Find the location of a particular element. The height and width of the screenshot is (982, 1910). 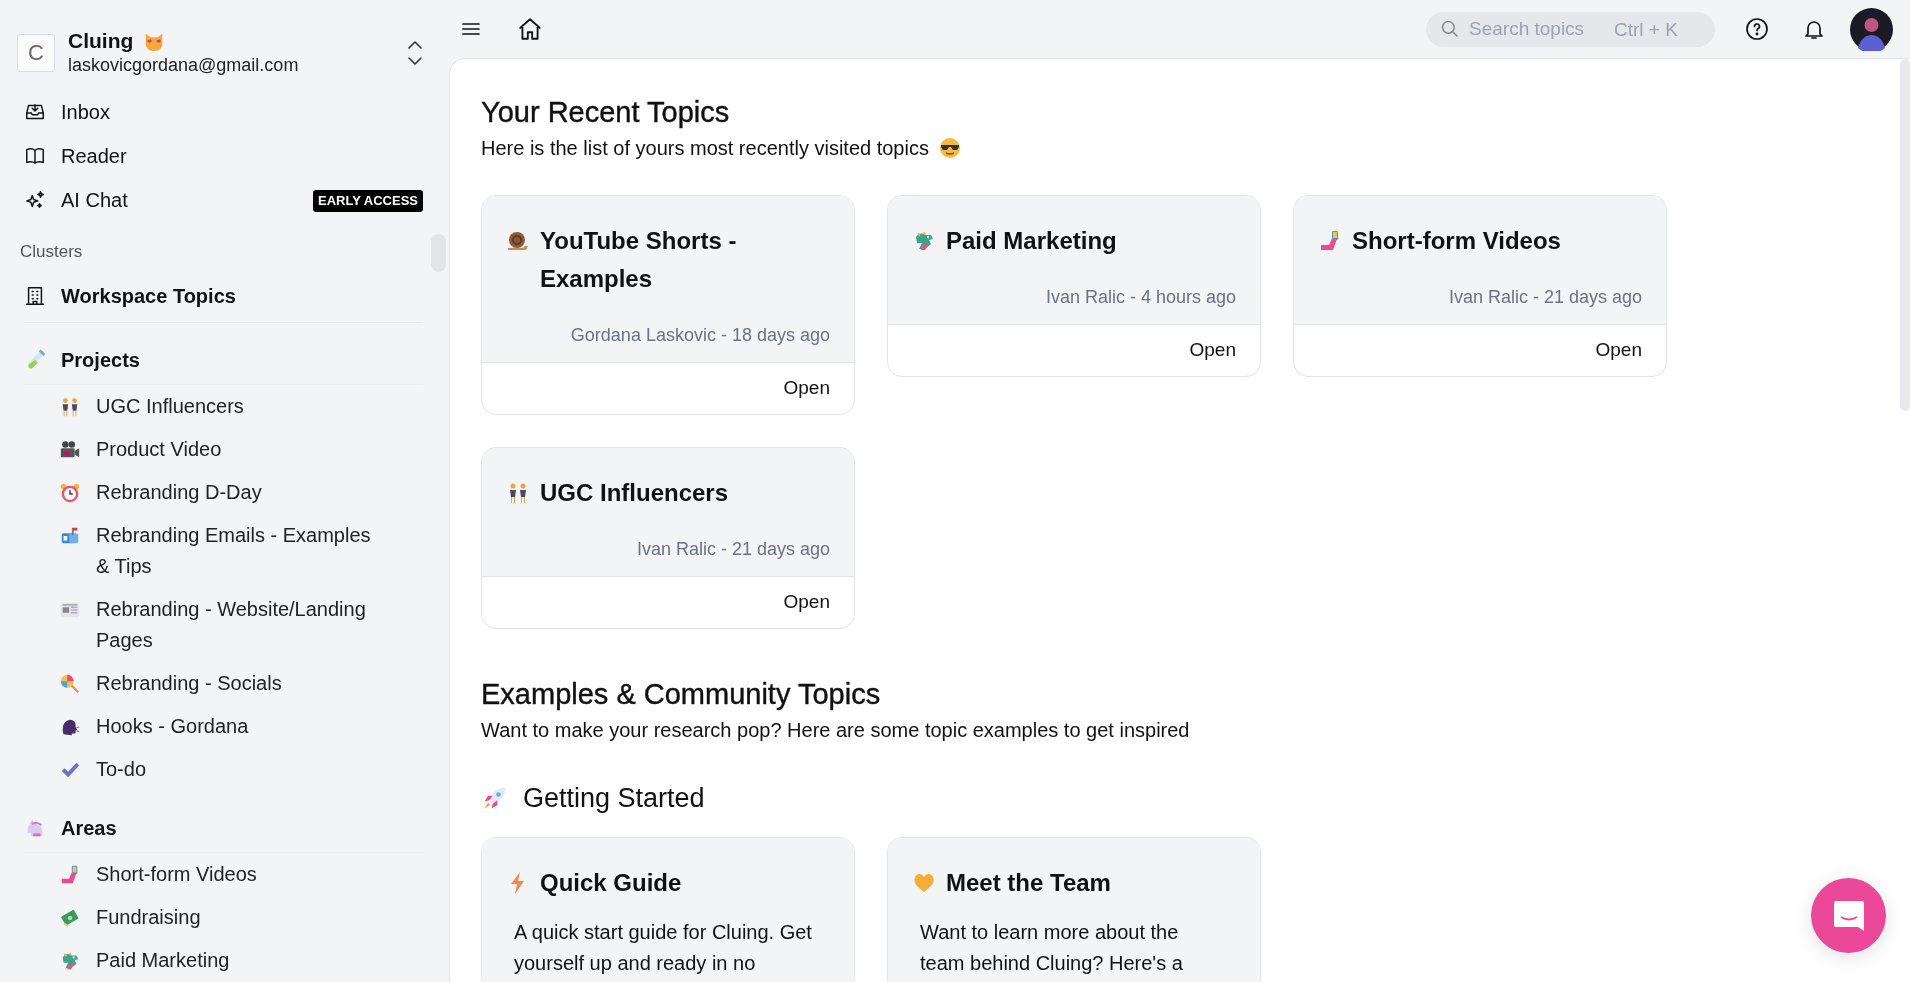

nav-item: Reader is located at coordinates (223, 156).